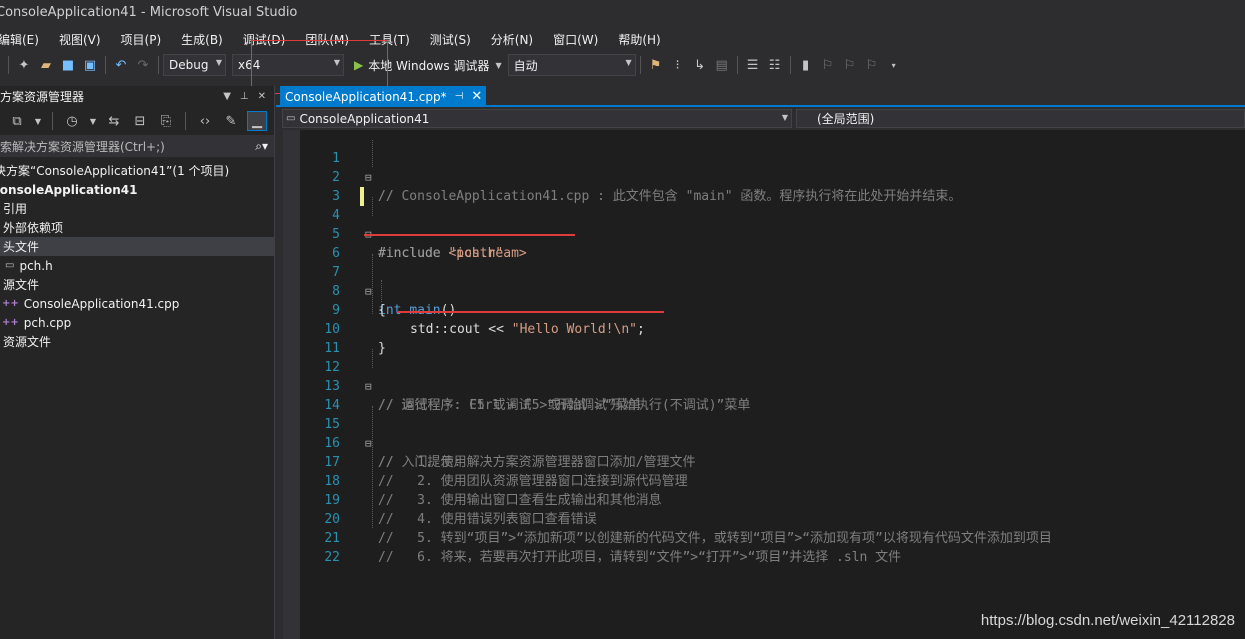 The image size is (1245, 639). What do you see at coordinates (137, 189) in the screenshot?
I see `tree-item-project: ConsoleApplication41` at bounding box center [137, 189].